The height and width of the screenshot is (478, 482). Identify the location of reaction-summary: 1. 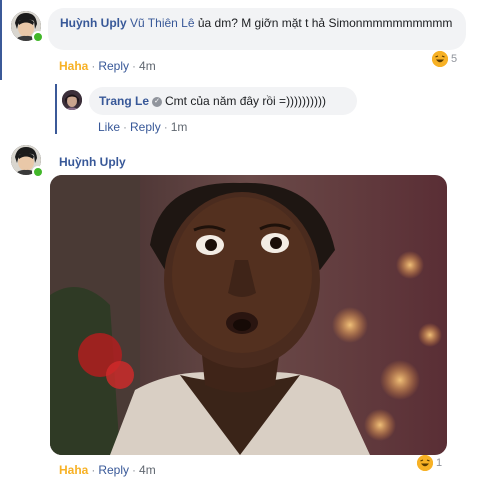
(429, 463).